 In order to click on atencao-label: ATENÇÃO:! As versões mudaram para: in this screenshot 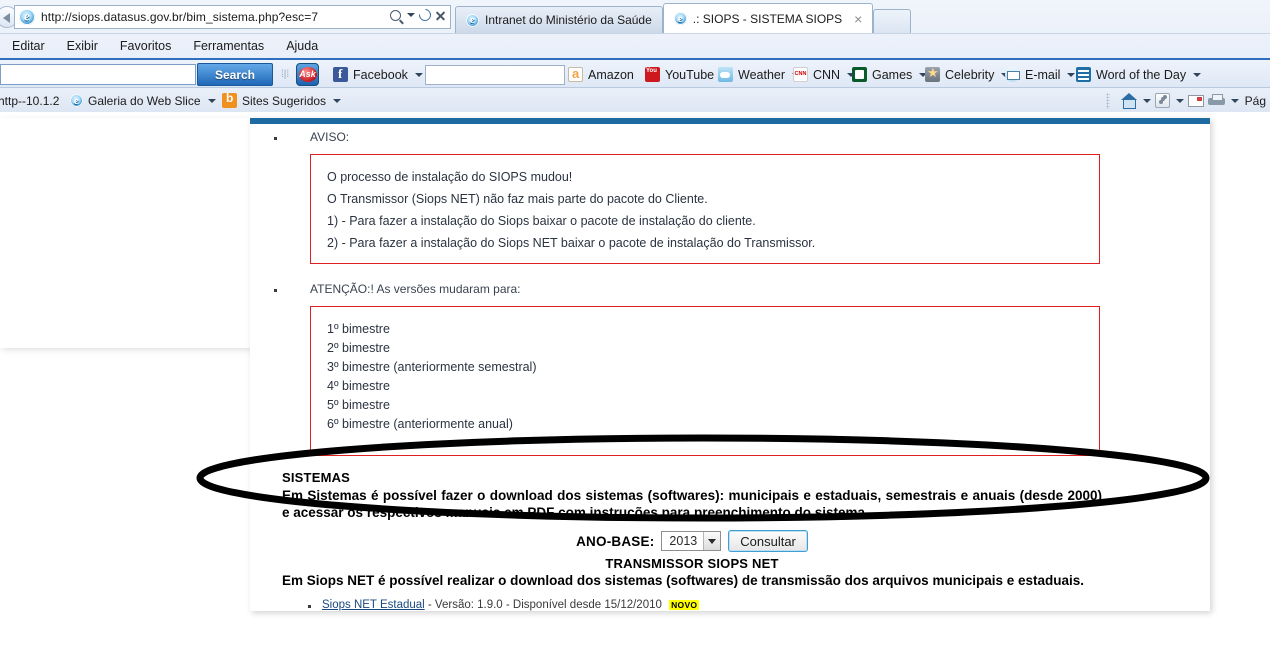, I will do `click(415, 289)`.